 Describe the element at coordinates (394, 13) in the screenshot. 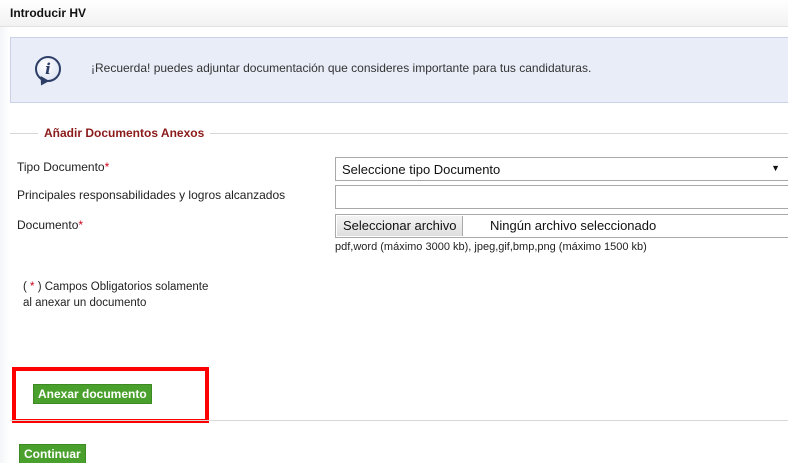

I see `title-bar: Introducir HV` at that location.